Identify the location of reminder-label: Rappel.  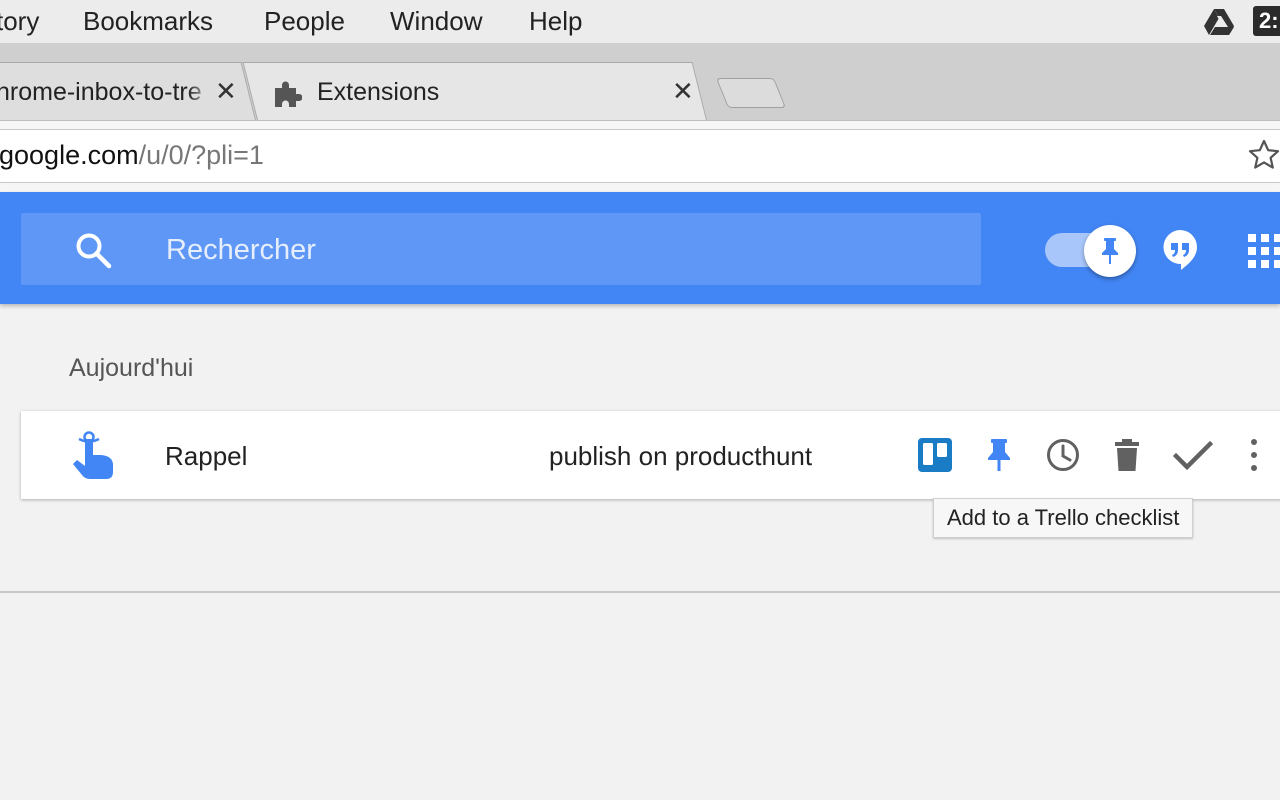
(206, 456).